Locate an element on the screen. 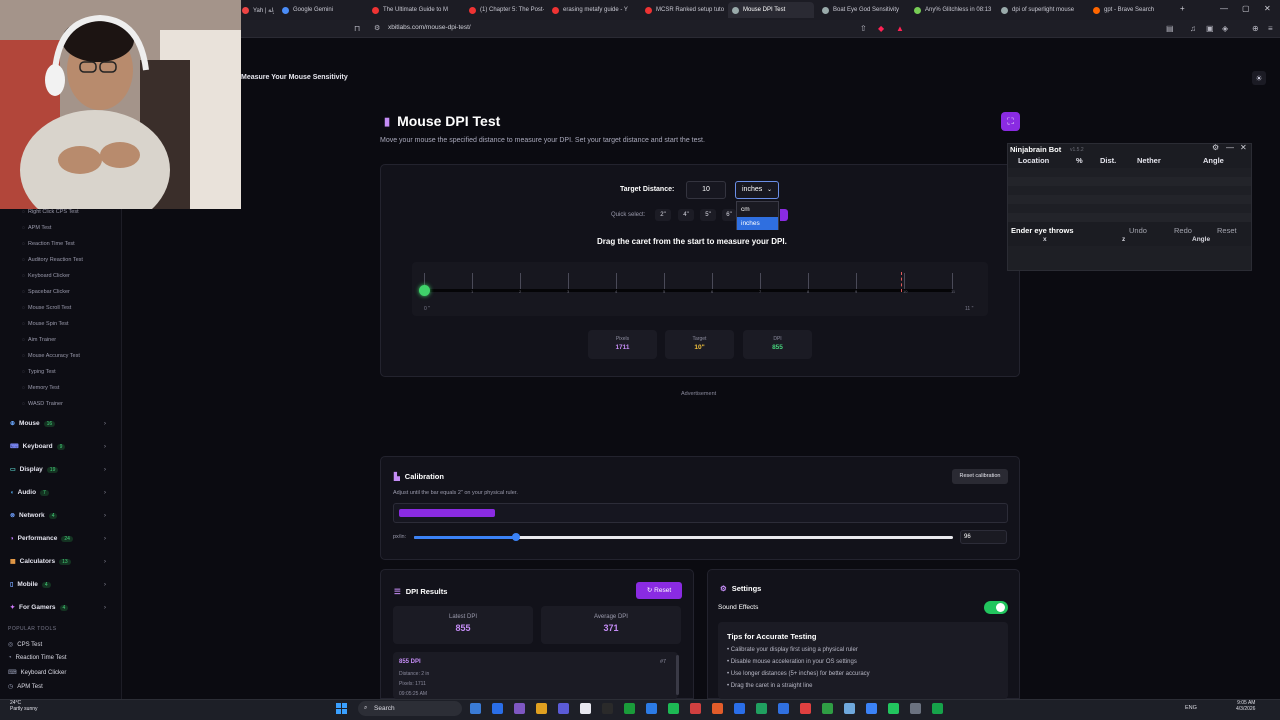 The height and width of the screenshot is (720, 1280). tab-3: (1) Chapter 5: The Post- is located at coordinates (504, 10).